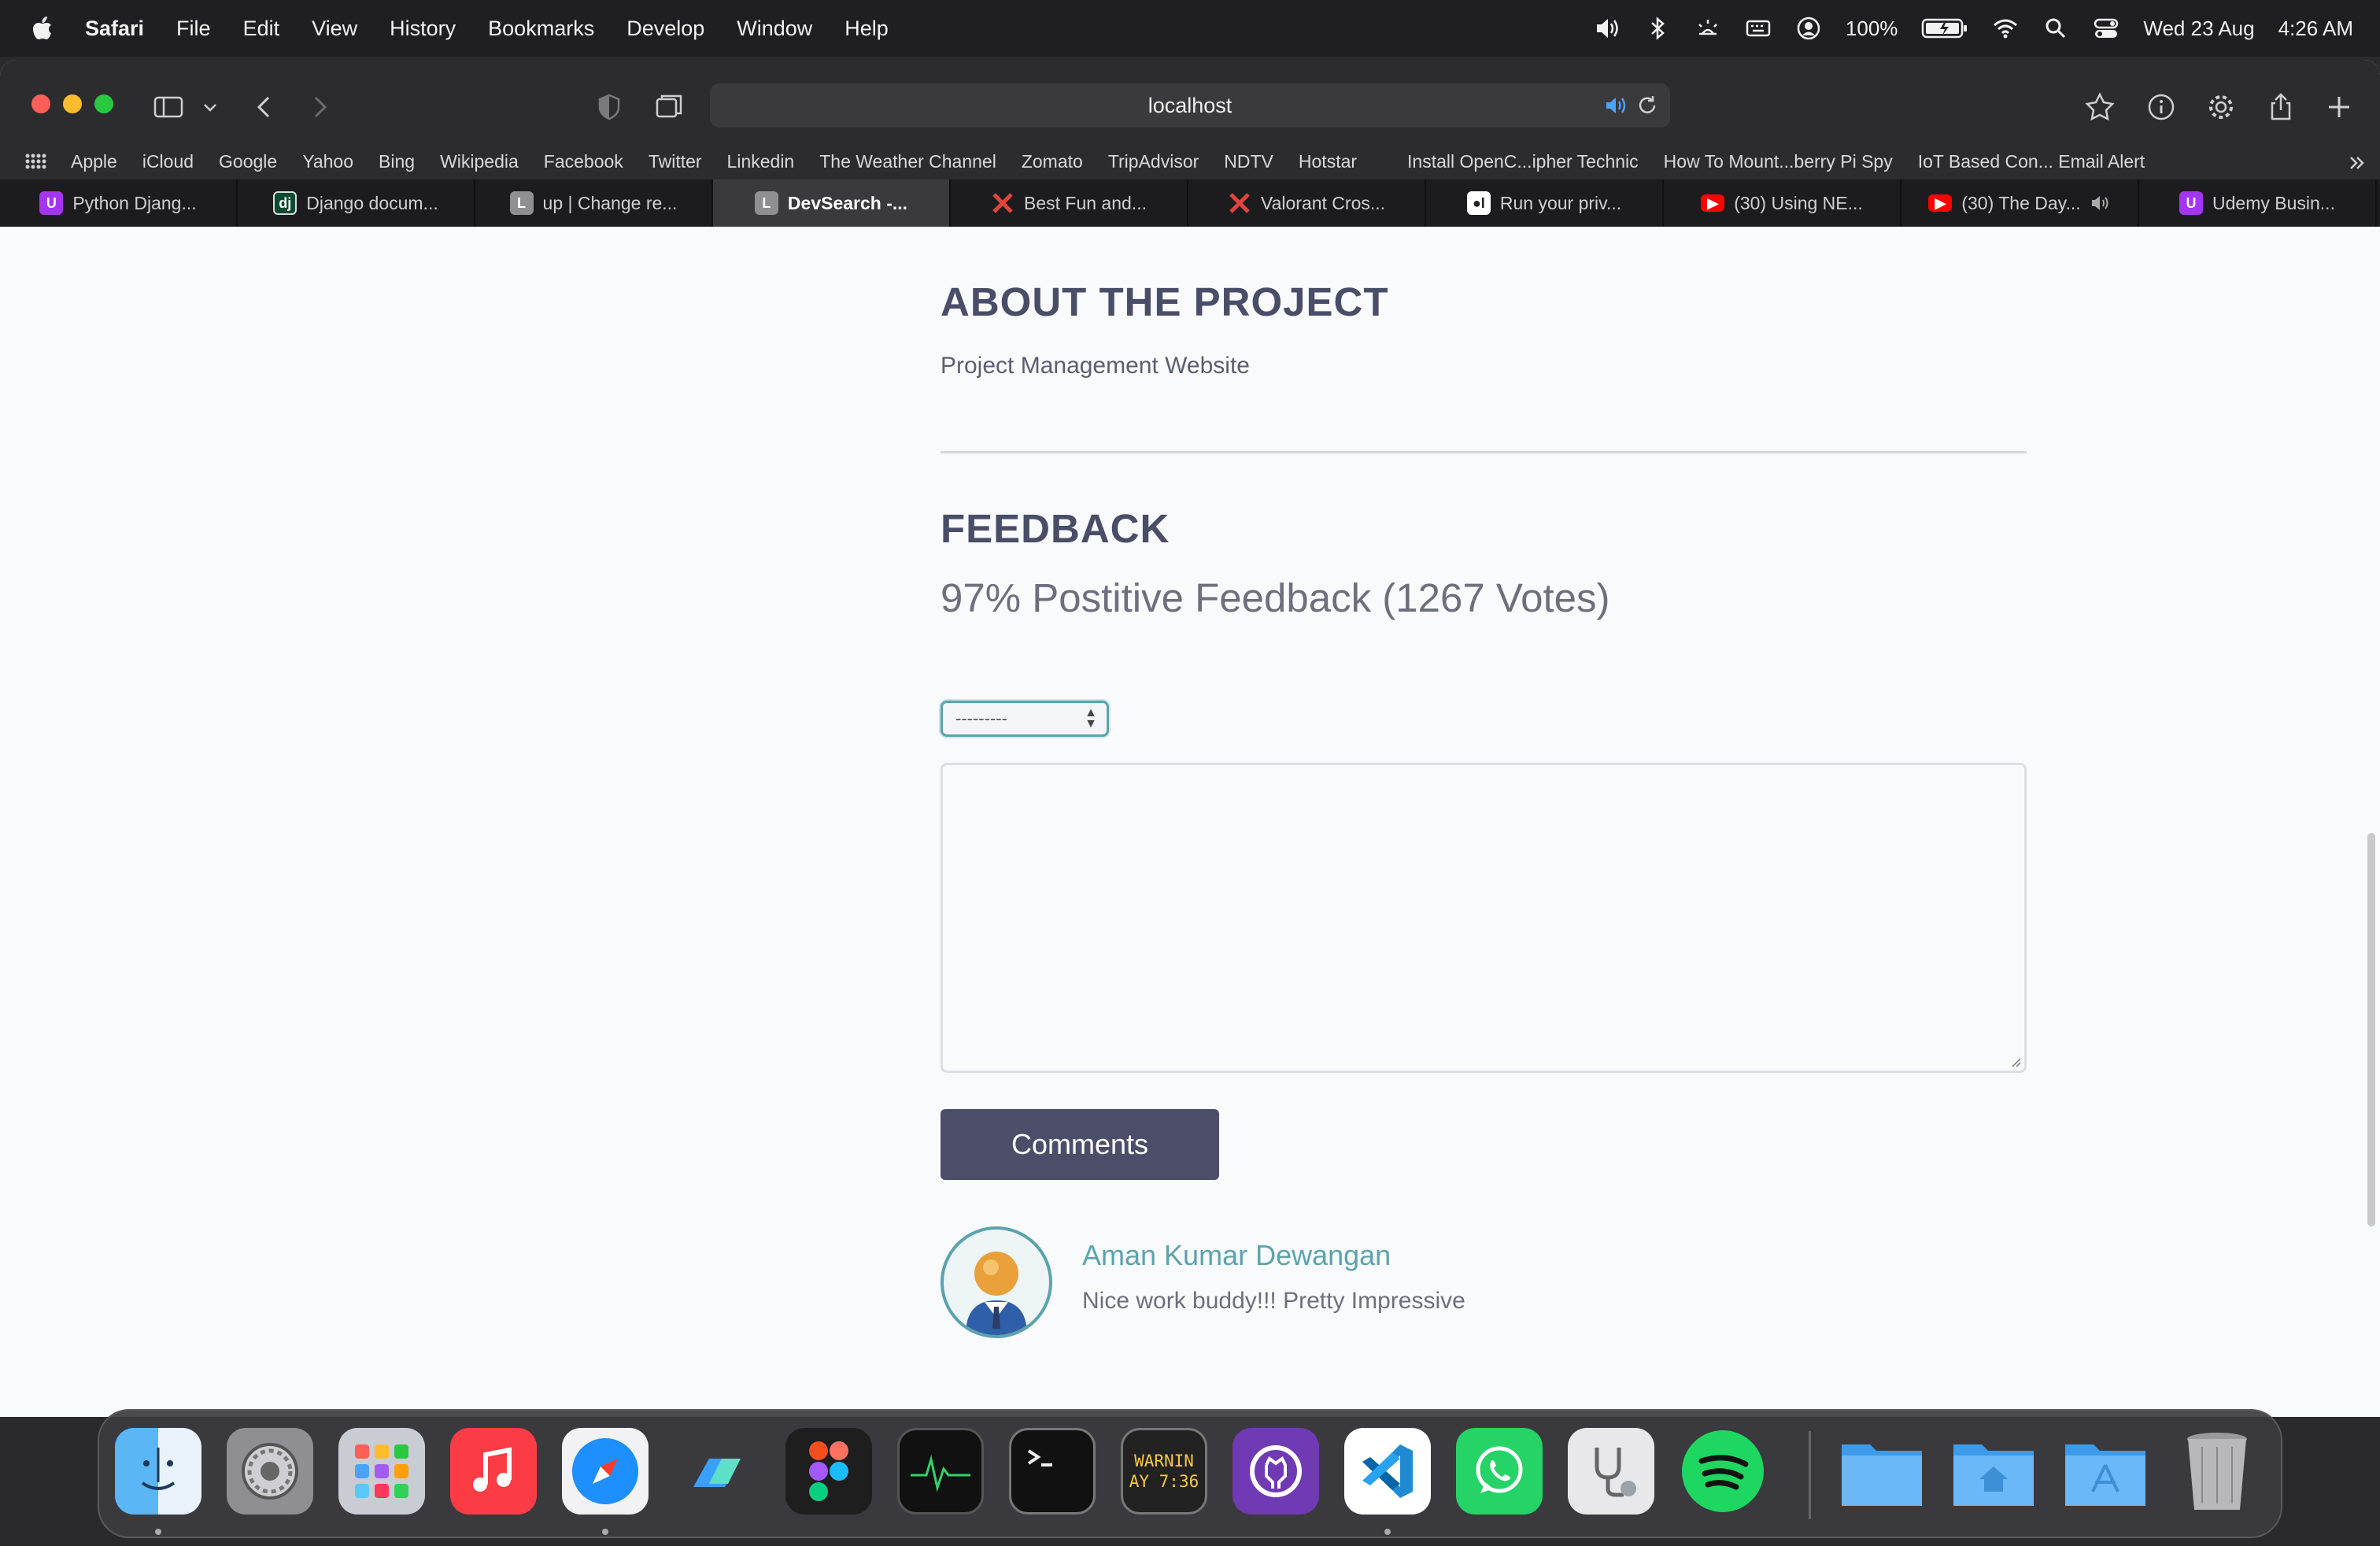  Describe the element at coordinates (583, 161) in the screenshot. I see `bookmark-item: Facebook` at that location.